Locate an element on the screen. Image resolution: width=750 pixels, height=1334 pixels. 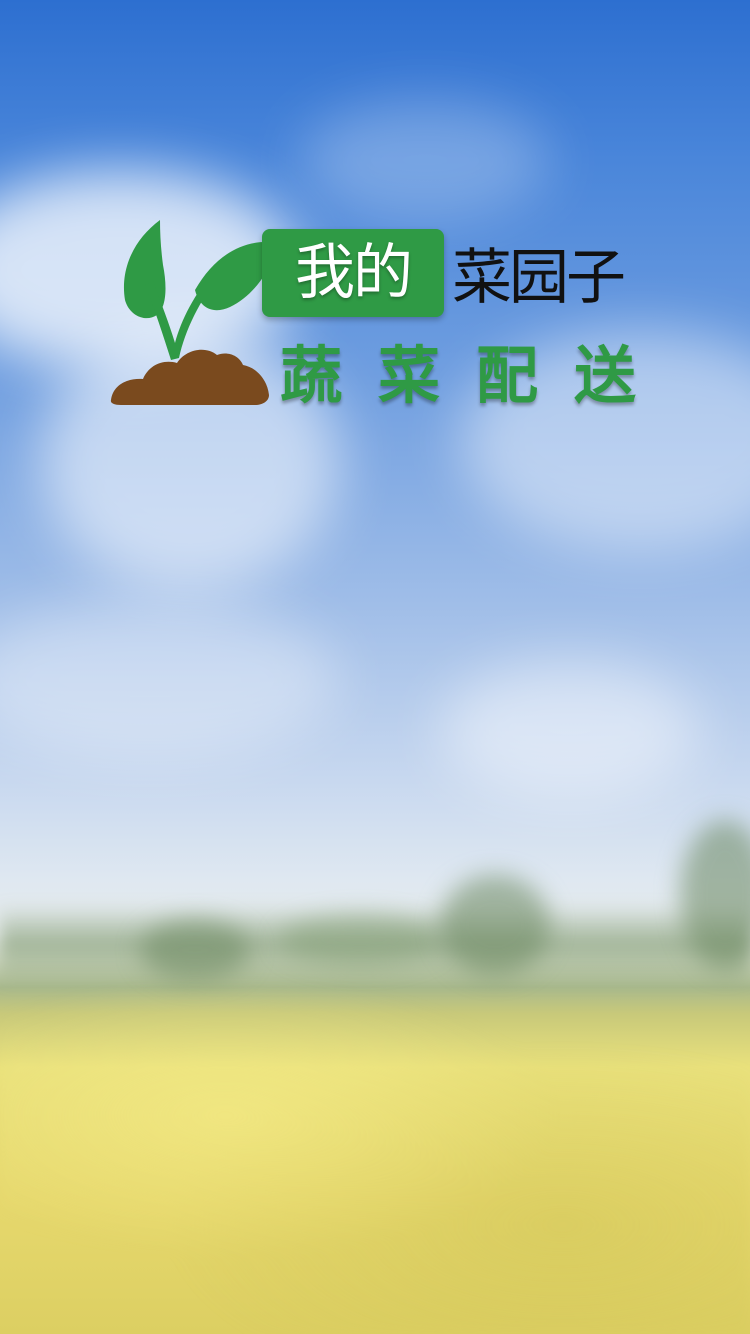
title-rest-text: 菜园子 is located at coordinates (539, 278).